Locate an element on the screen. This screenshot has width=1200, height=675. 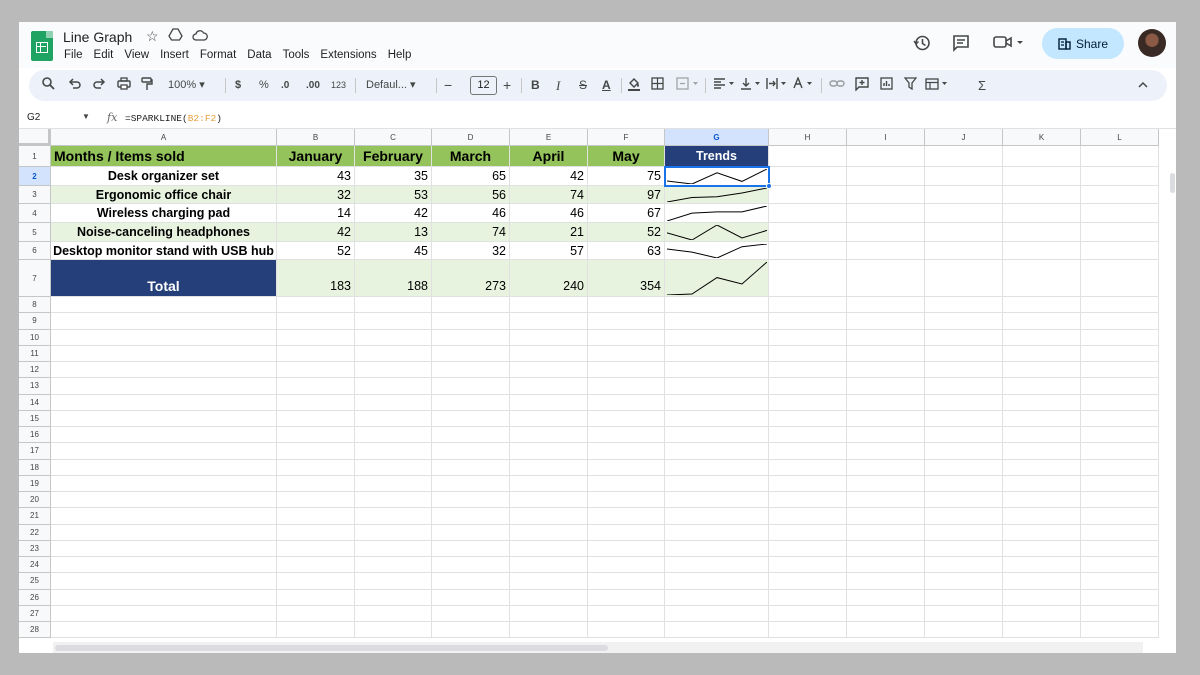
value-cell: 43 is located at coordinates (316, 176).